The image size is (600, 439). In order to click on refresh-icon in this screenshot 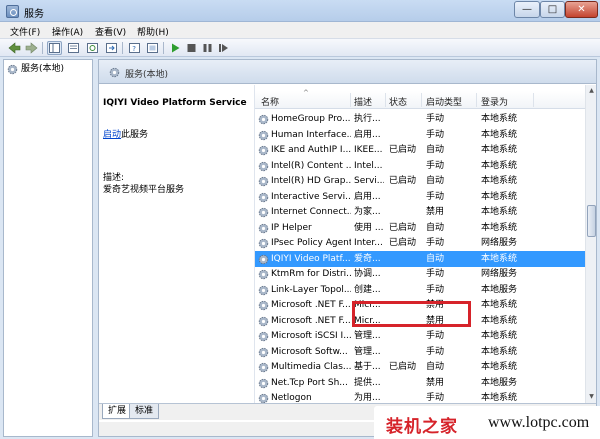, I will do `click(92, 48)`.